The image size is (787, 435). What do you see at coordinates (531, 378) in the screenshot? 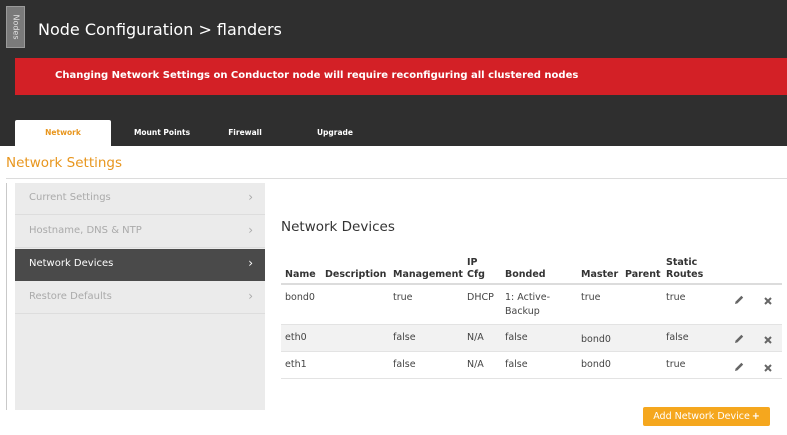
I see `row-divider` at bounding box center [531, 378].